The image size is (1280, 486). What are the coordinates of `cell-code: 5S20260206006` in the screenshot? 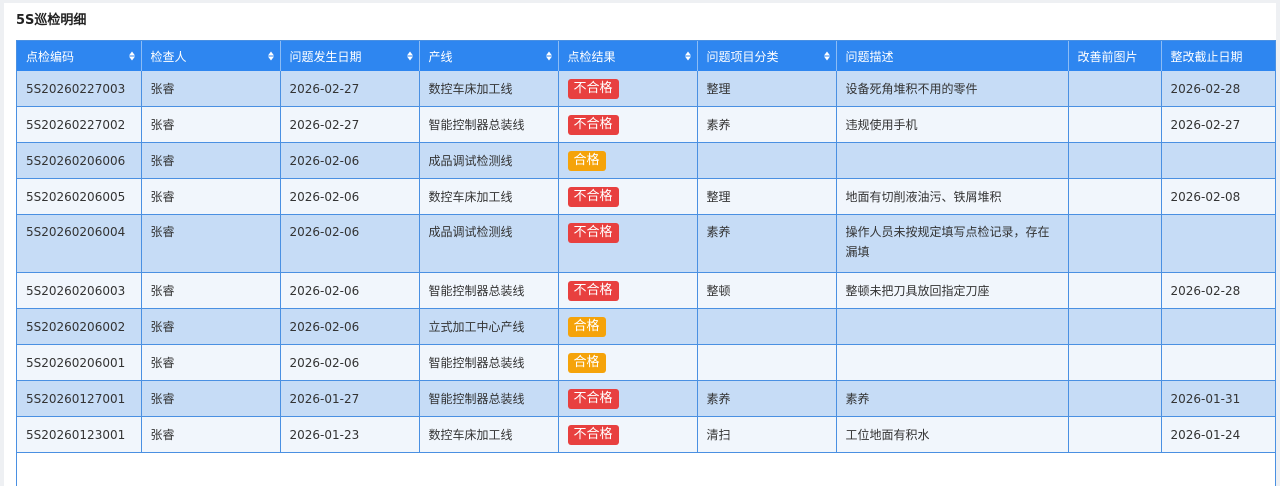 It's located at (79, 160).